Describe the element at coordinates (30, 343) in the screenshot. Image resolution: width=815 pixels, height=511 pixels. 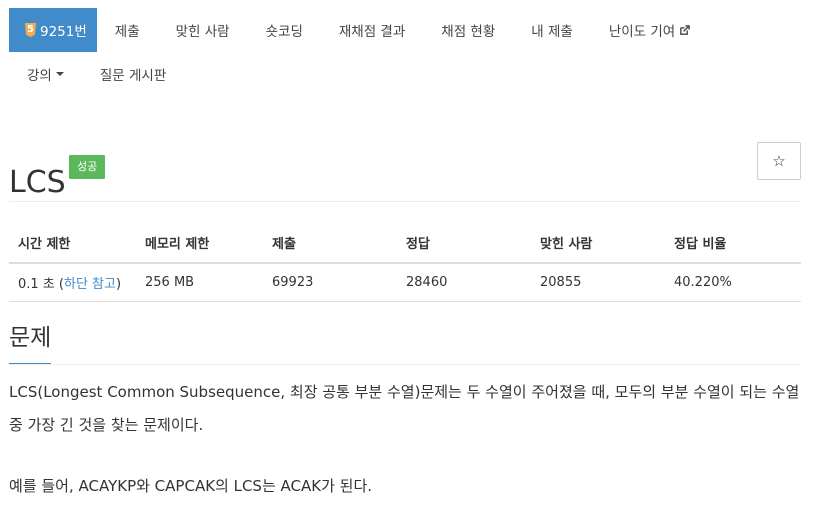
I see `section-title: 문제` at that location.